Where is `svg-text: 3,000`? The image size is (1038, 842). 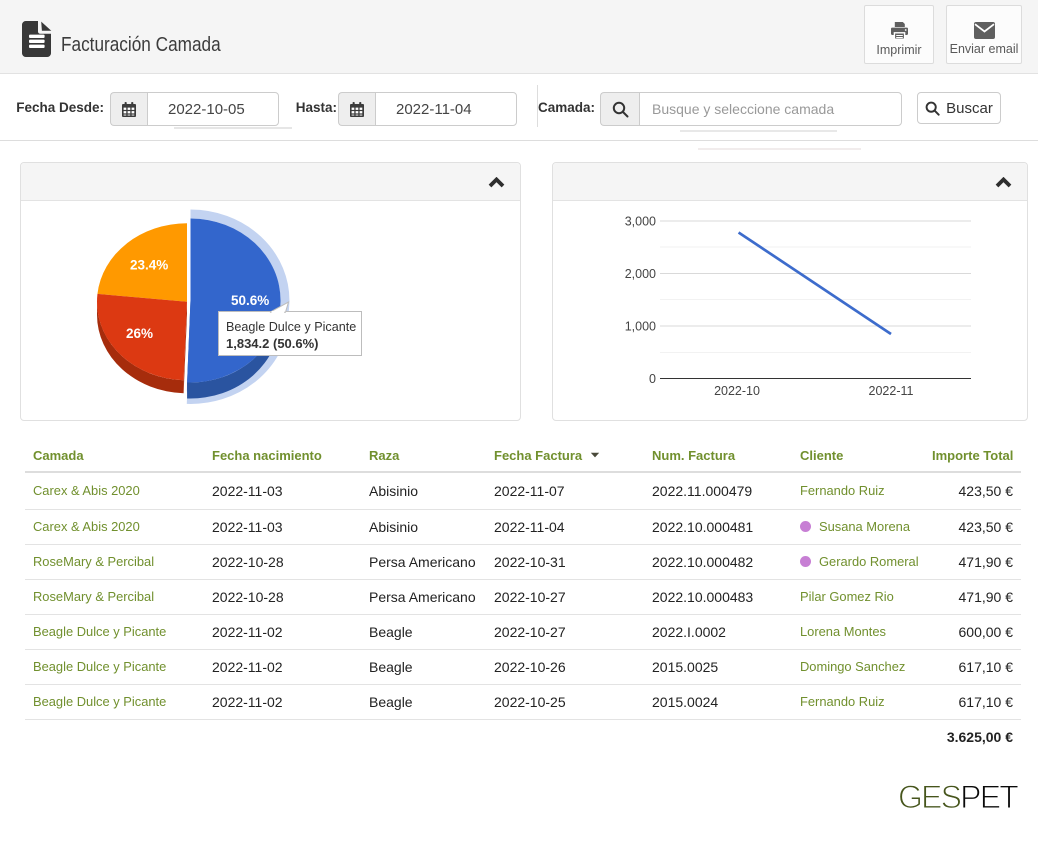
svg-text: 3,000 is located at coordinates (640, 222).